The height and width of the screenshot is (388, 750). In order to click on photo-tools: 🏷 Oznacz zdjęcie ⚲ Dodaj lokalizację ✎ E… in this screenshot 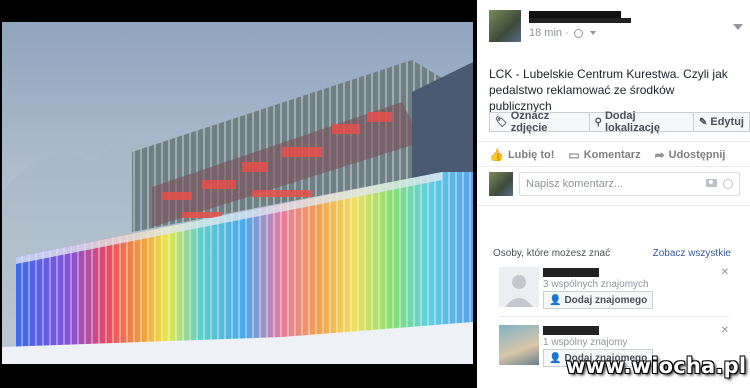, I will do `click(619, 122)`.